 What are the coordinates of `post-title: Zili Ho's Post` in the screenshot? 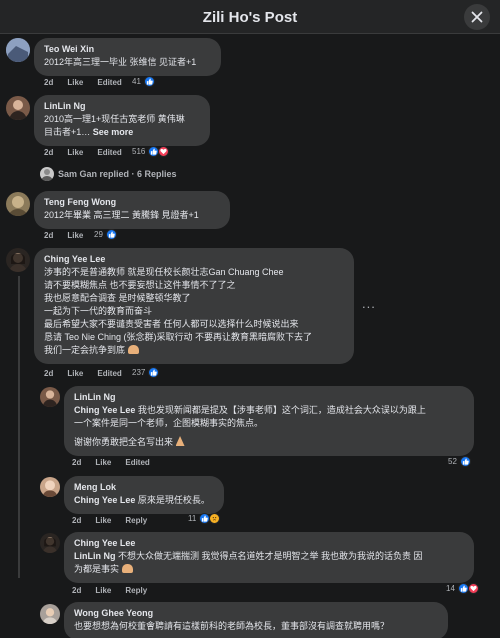 It's located at (250, 17).